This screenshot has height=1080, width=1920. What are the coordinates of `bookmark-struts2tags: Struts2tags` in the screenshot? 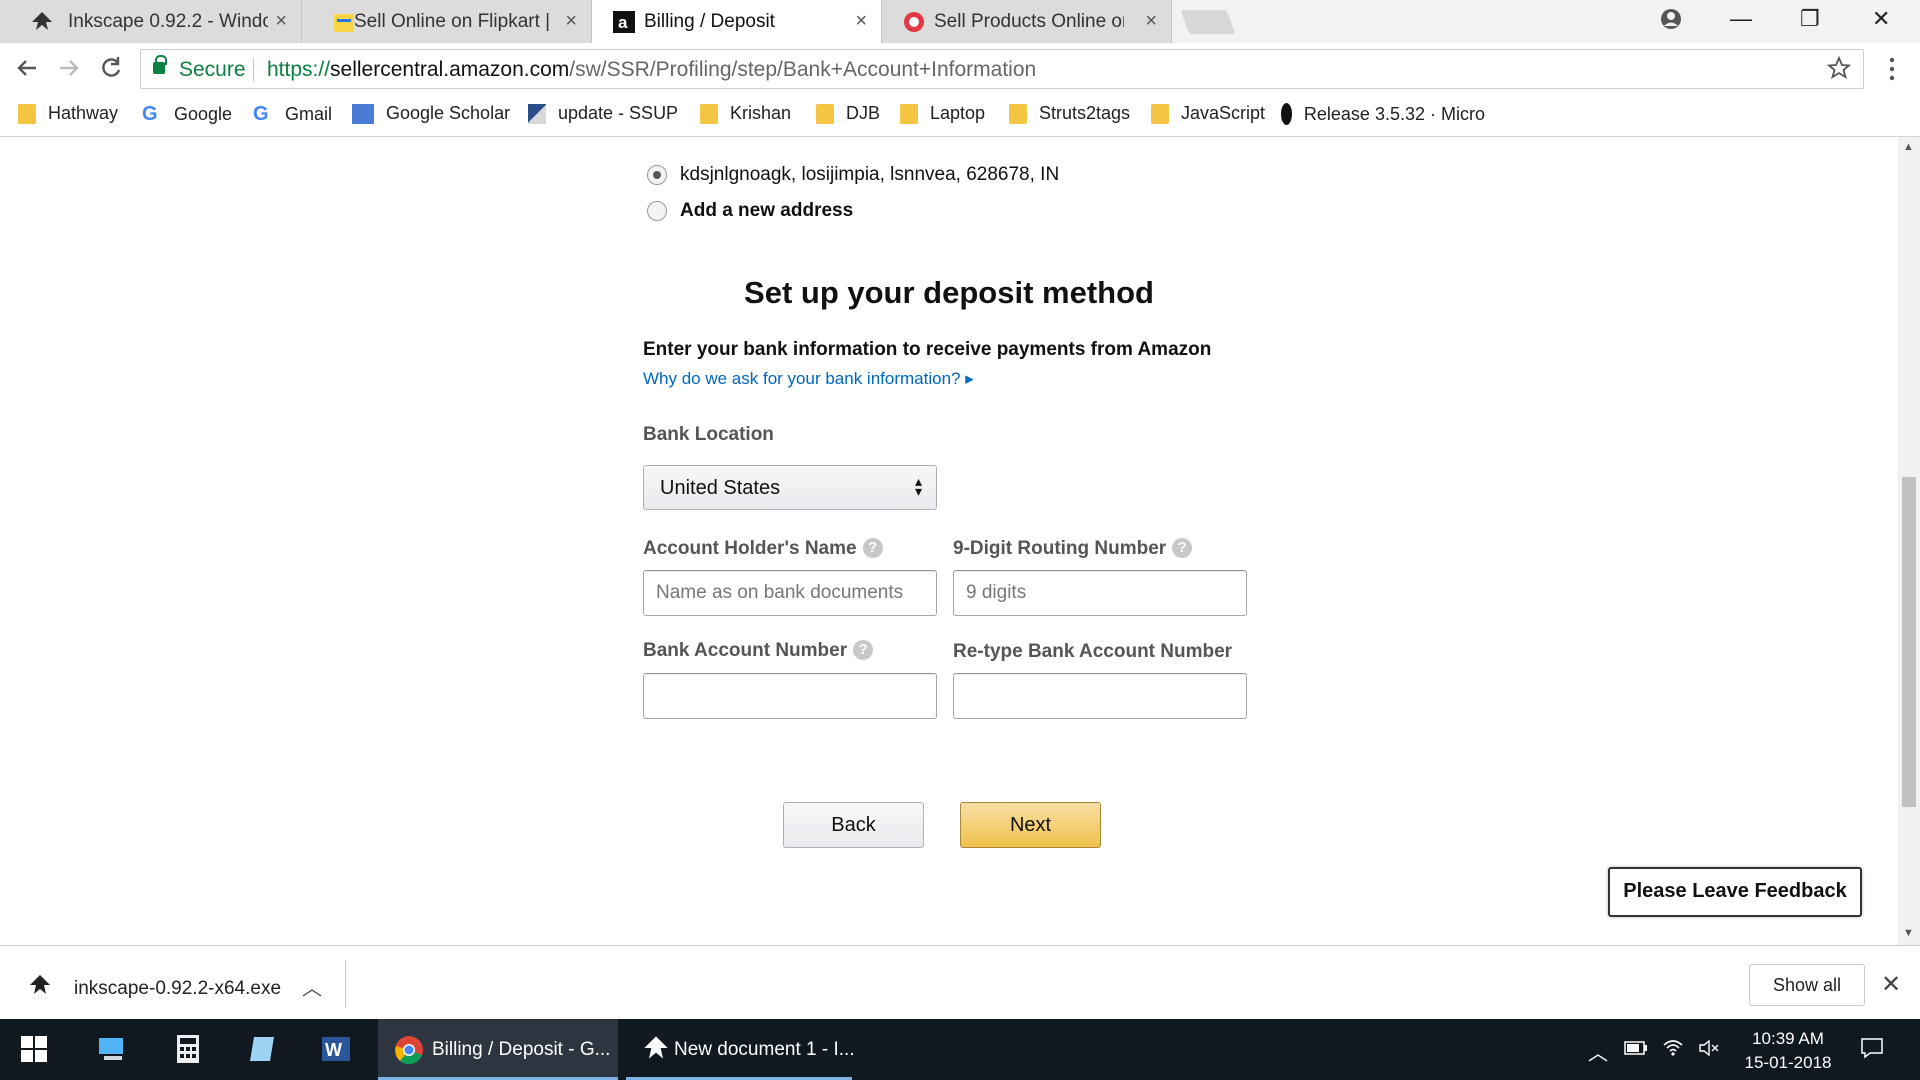 It's located at (1069, 113).